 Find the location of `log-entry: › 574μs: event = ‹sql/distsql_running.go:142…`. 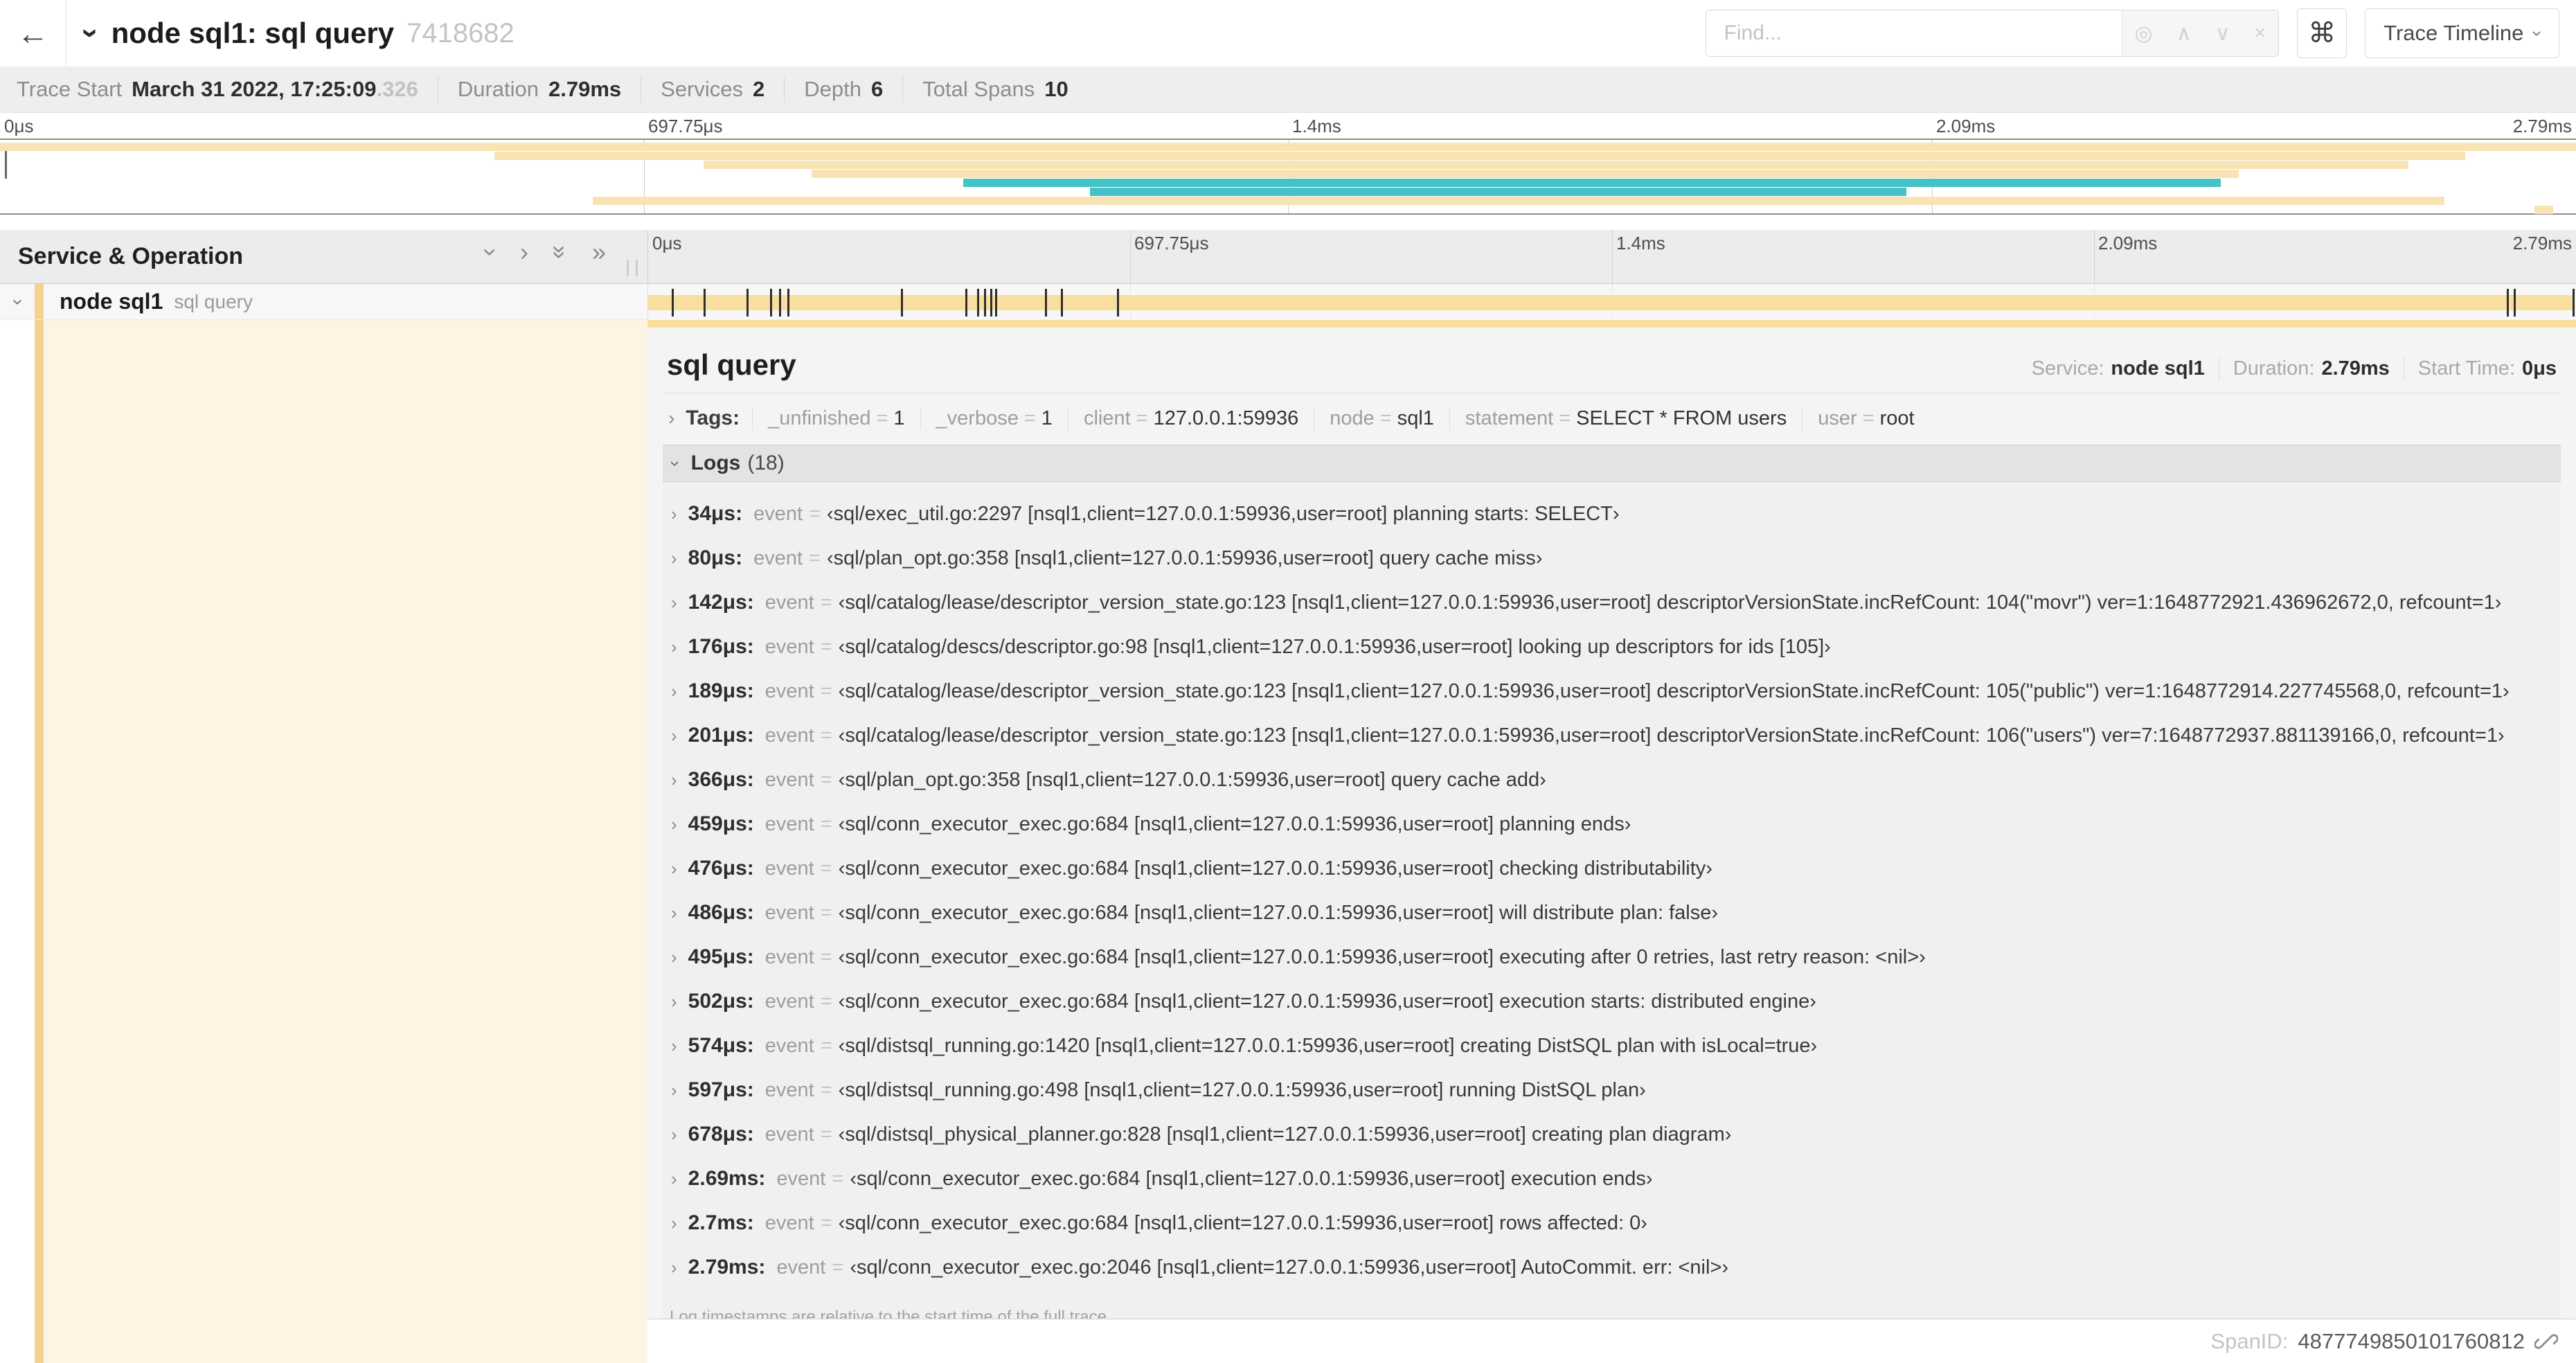

log-entry: › 574μs: event = ‹sql/distsql_running.go:142… is located at coordinates (1612, 1046).